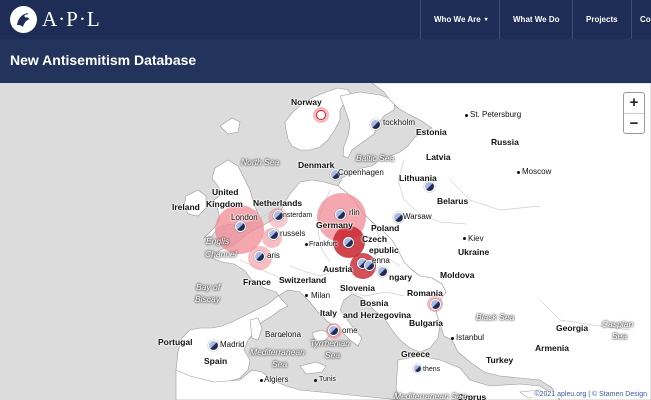  I want to click on label-city: thens, so click(432, 369).